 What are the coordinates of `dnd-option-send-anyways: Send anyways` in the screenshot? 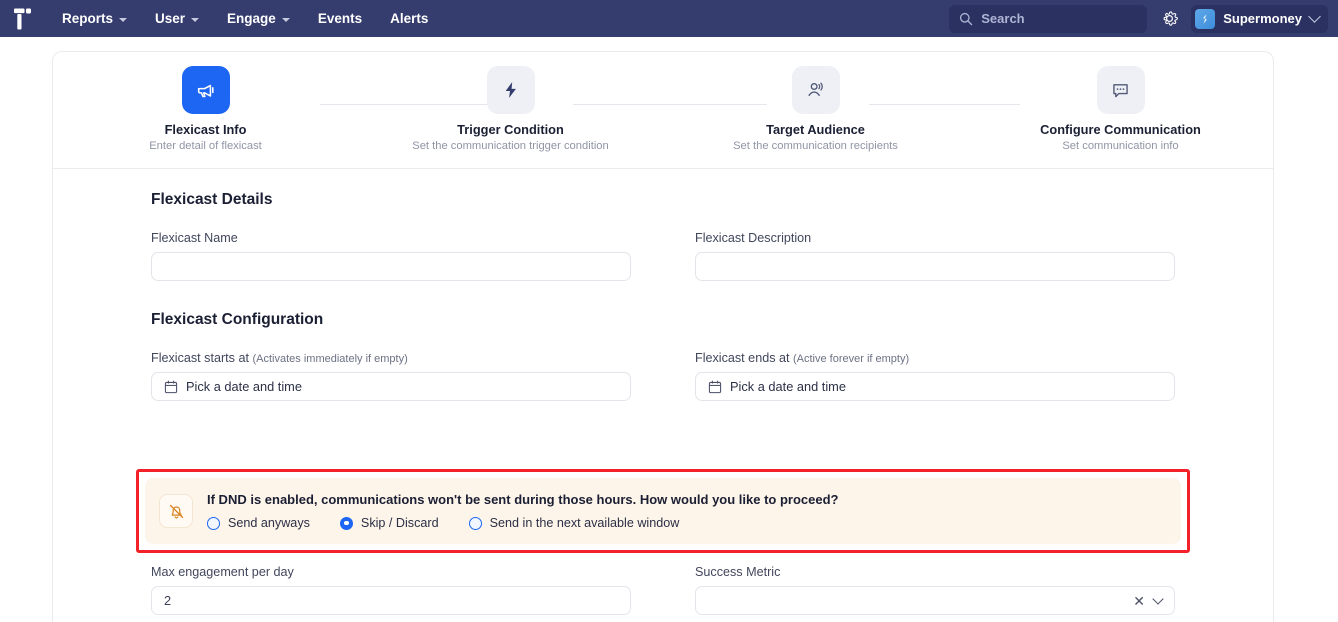 It's located at (258, 523).